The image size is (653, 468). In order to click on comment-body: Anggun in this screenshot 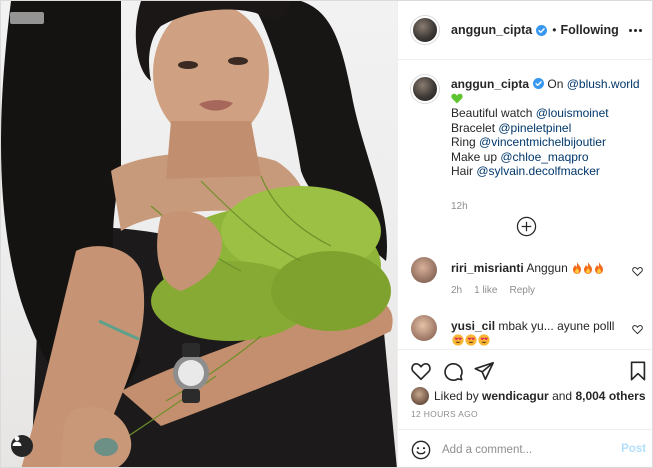, I will do `click(547, 268)`.